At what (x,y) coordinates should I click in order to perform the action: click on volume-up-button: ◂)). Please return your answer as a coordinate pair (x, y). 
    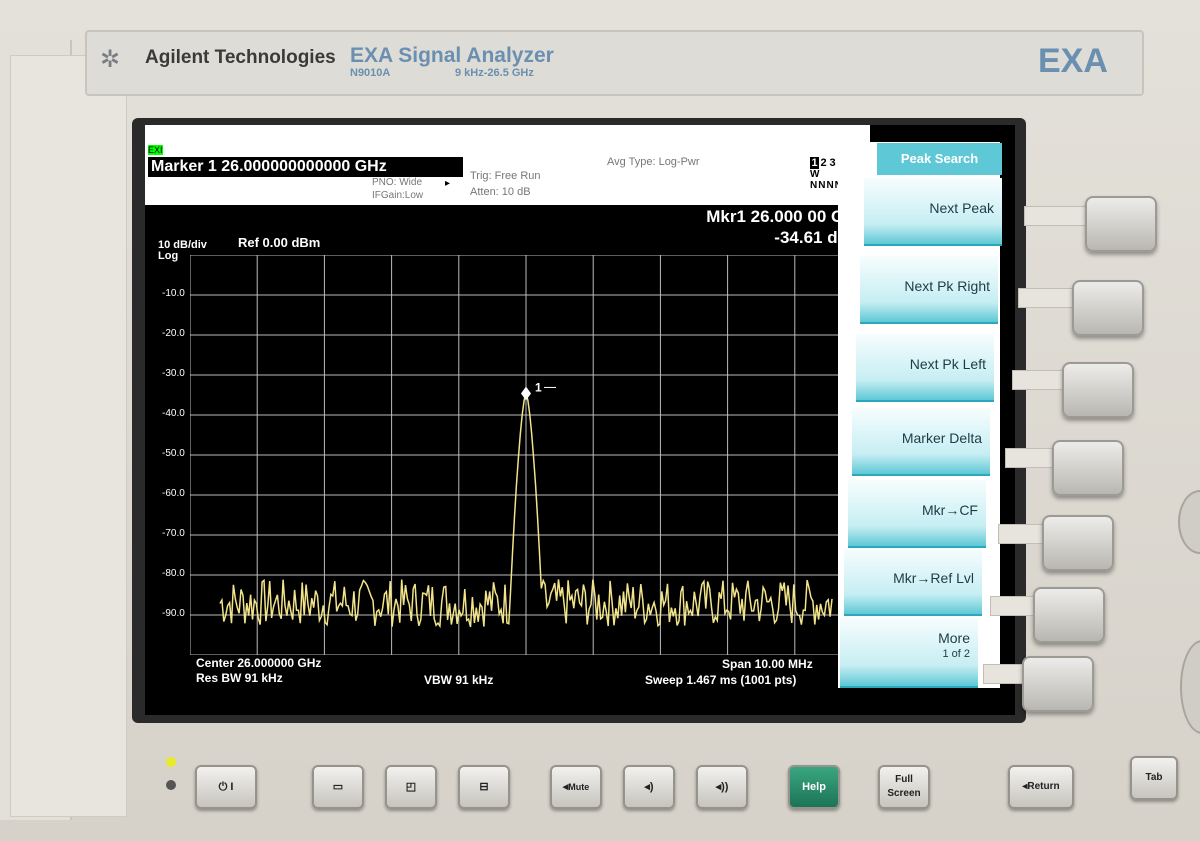
    Looking at the image, I should click on (722, 787).